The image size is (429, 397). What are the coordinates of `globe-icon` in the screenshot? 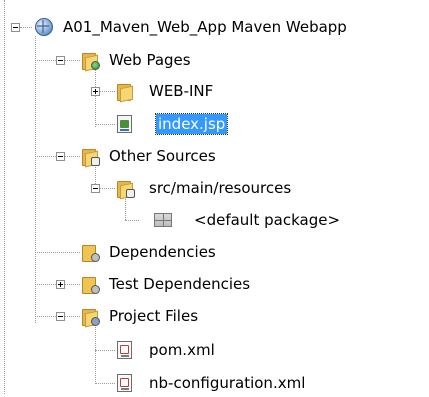 It's located at (44, 27).